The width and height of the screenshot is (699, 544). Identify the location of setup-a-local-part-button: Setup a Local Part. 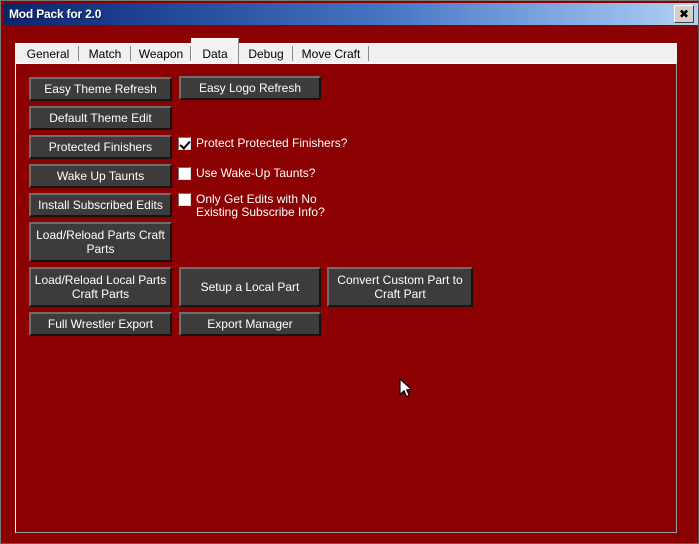
(250, 287).